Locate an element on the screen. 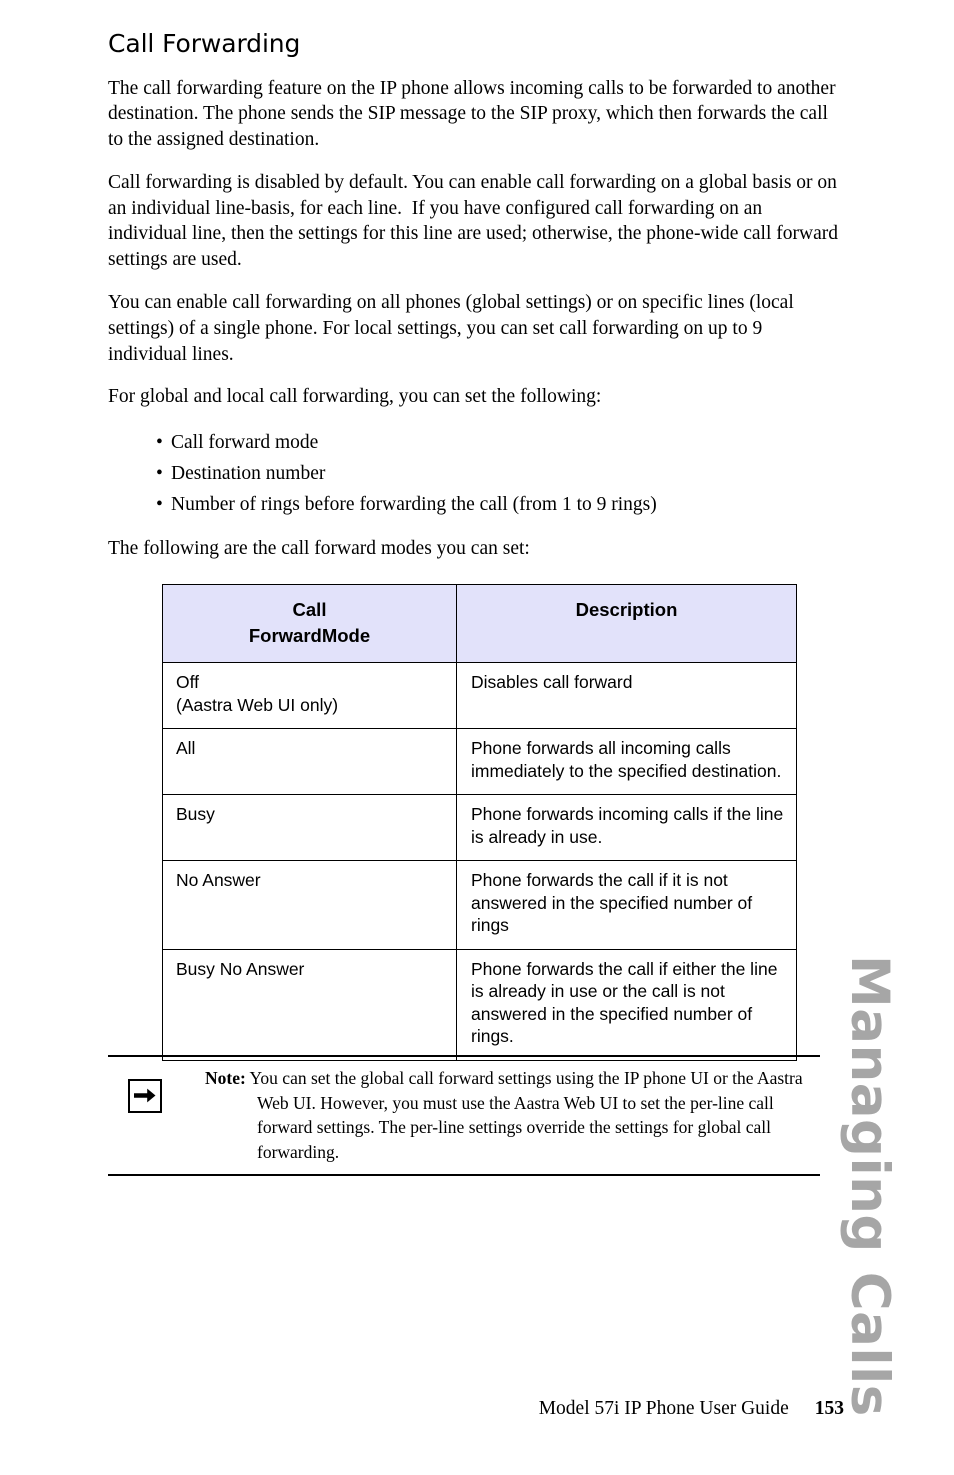  cell-mode-line1: Off is located at coordinates (188, 682).